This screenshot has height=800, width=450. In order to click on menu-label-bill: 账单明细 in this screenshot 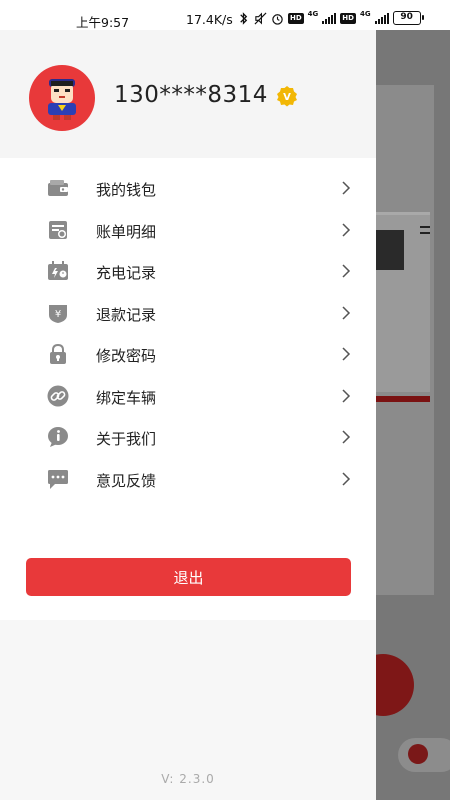, I will do `click(126, 231)`.